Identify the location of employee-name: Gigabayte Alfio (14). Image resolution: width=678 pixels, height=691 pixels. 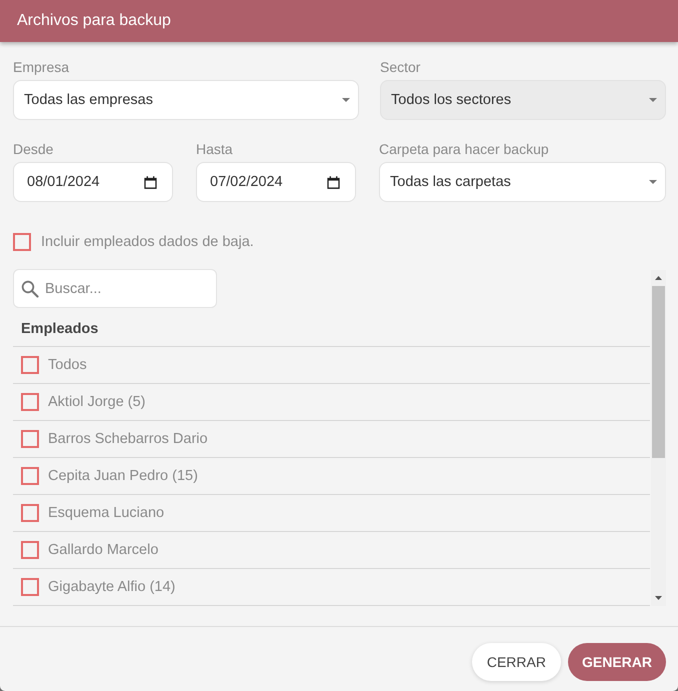
(112, 587).